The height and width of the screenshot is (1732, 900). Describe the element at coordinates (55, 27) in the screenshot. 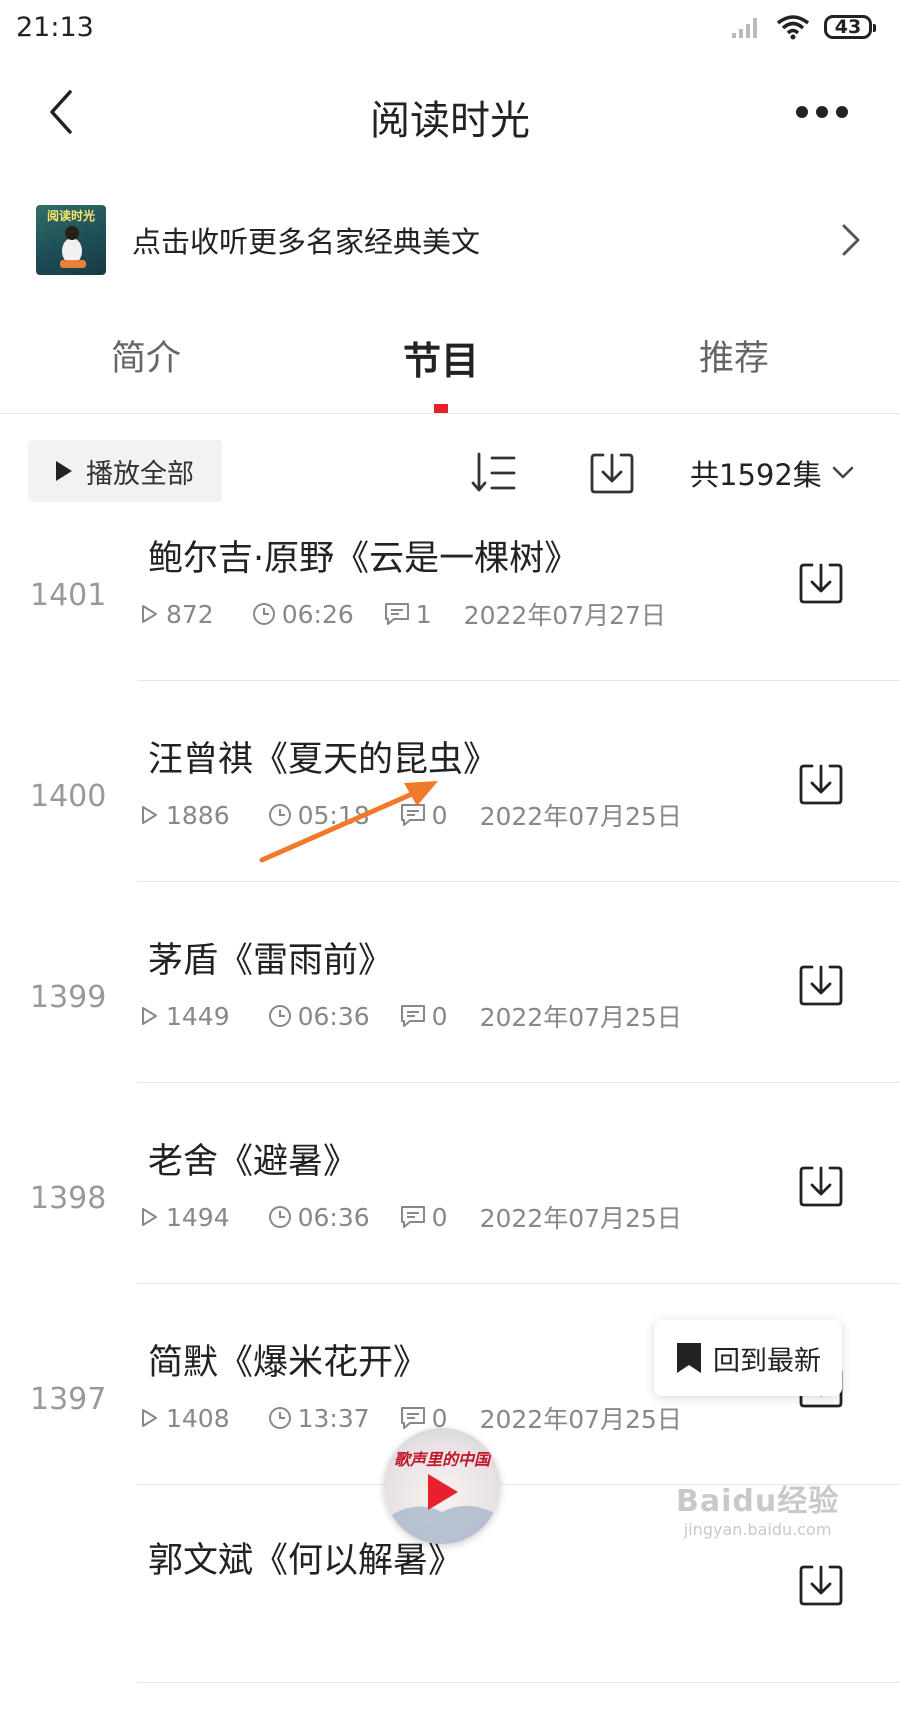

I see `status-time: 21:13` at that location.